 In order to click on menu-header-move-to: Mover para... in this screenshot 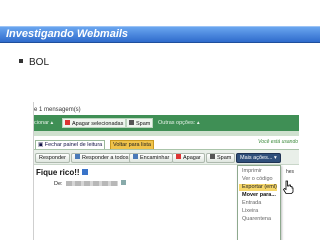, I will do `click(259, 195)`.